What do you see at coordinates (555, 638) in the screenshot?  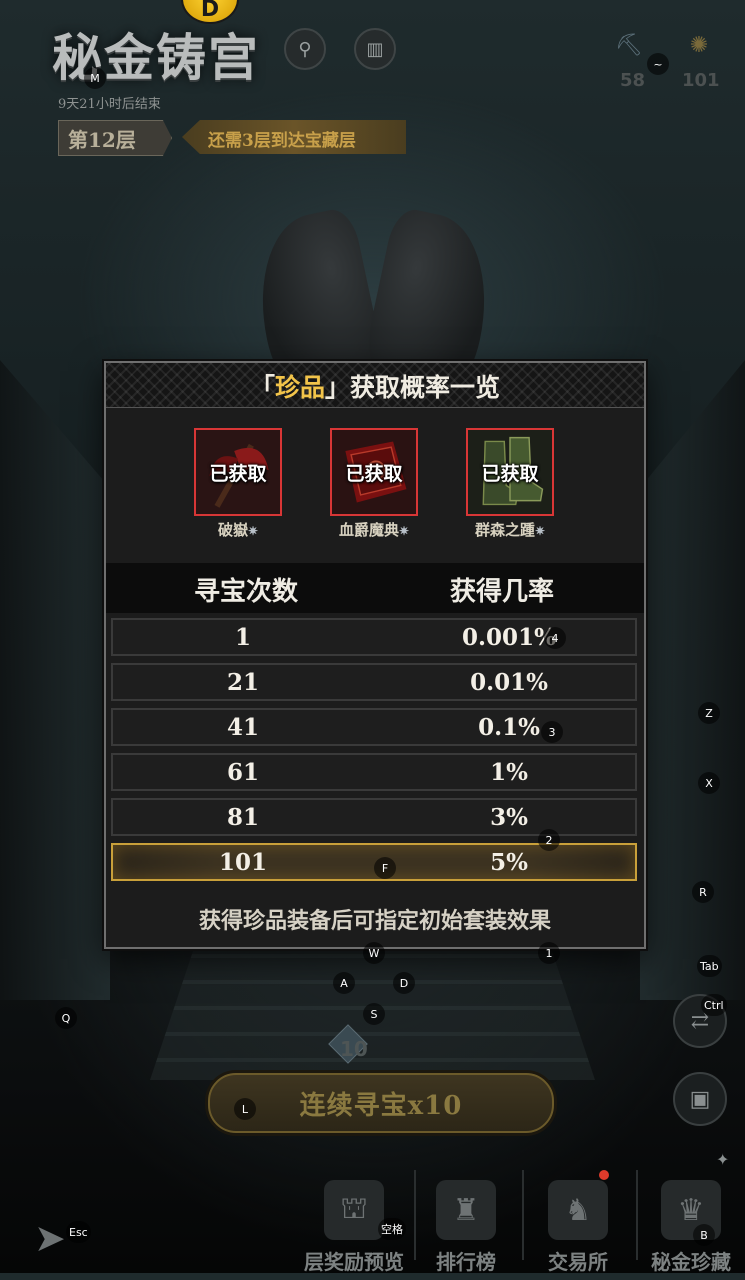 I see `key-hint-4: 4` at bounding box center [555, 638].